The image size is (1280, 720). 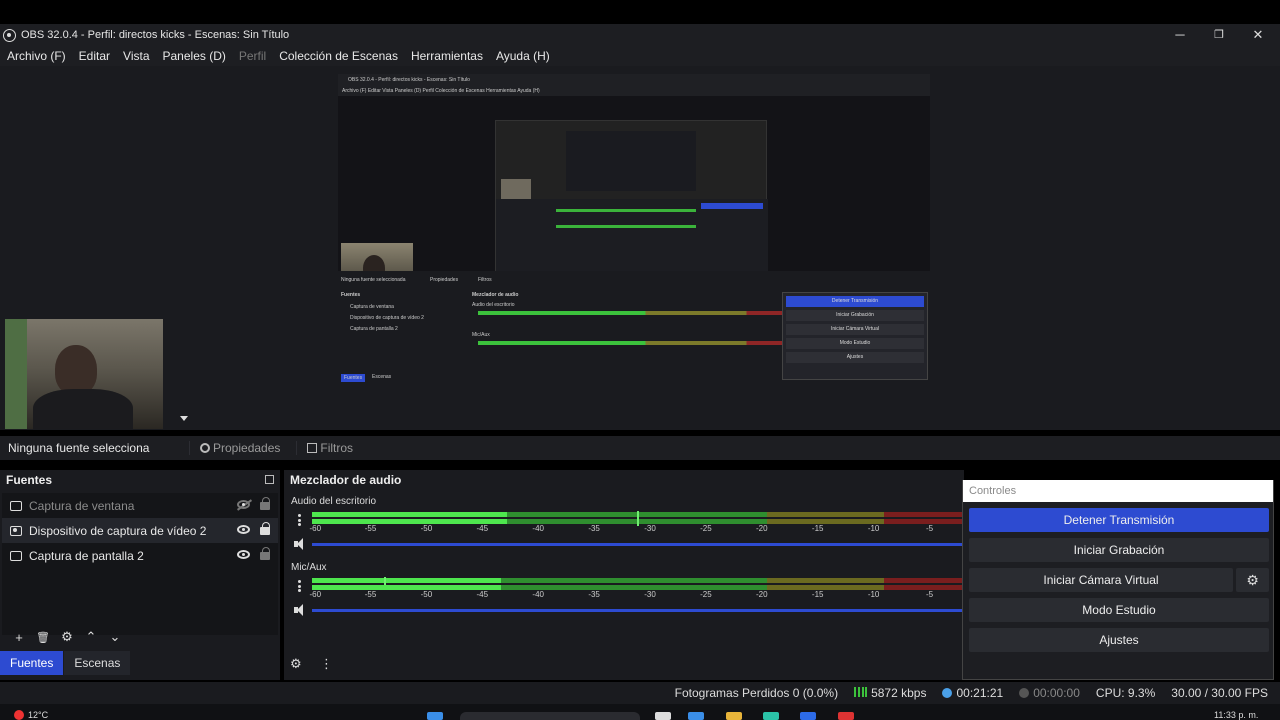 What do you see at coordinates (329, 448) in the screenshot?
I see `filters-button: Filtros` at bounding box center [329, 448].